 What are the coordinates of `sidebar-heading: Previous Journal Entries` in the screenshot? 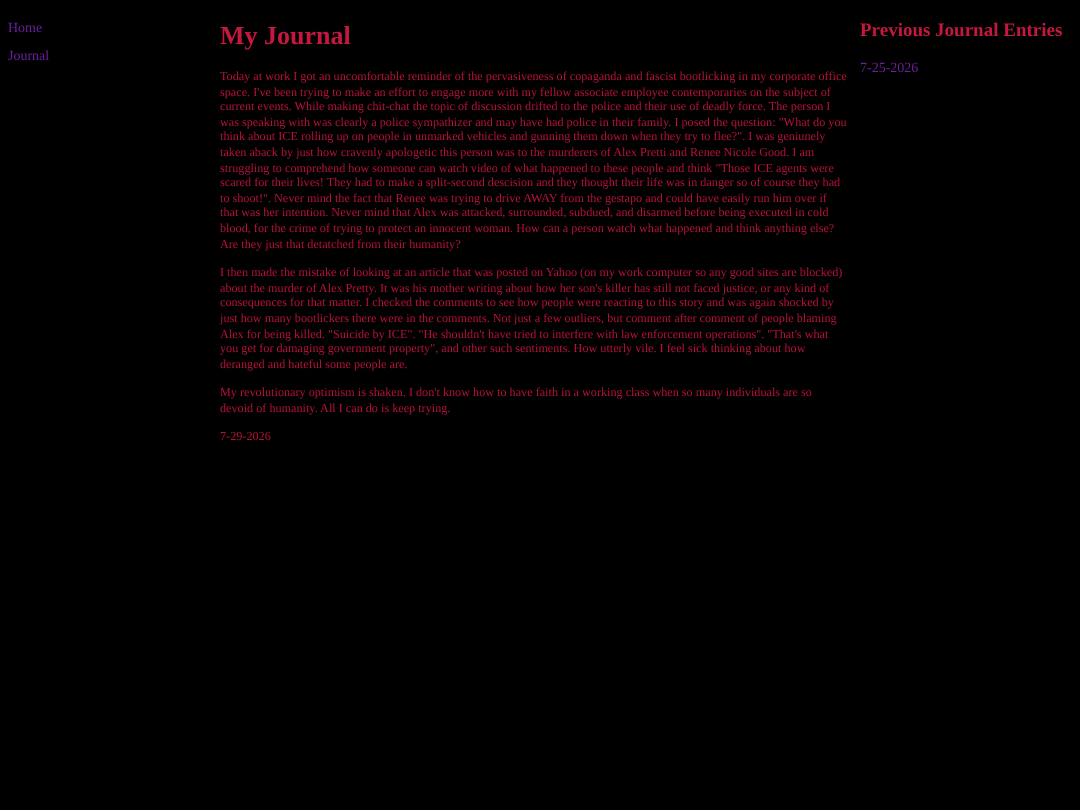 It's located at (961, 32).